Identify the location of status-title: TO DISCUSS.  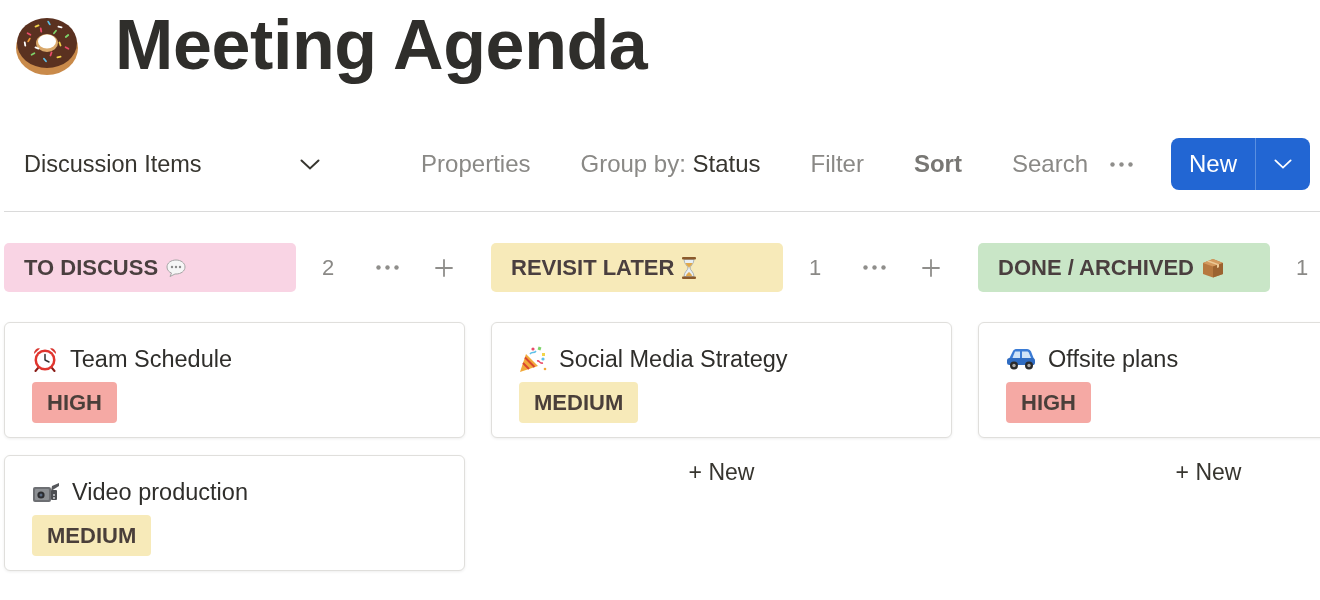
(91, 267).